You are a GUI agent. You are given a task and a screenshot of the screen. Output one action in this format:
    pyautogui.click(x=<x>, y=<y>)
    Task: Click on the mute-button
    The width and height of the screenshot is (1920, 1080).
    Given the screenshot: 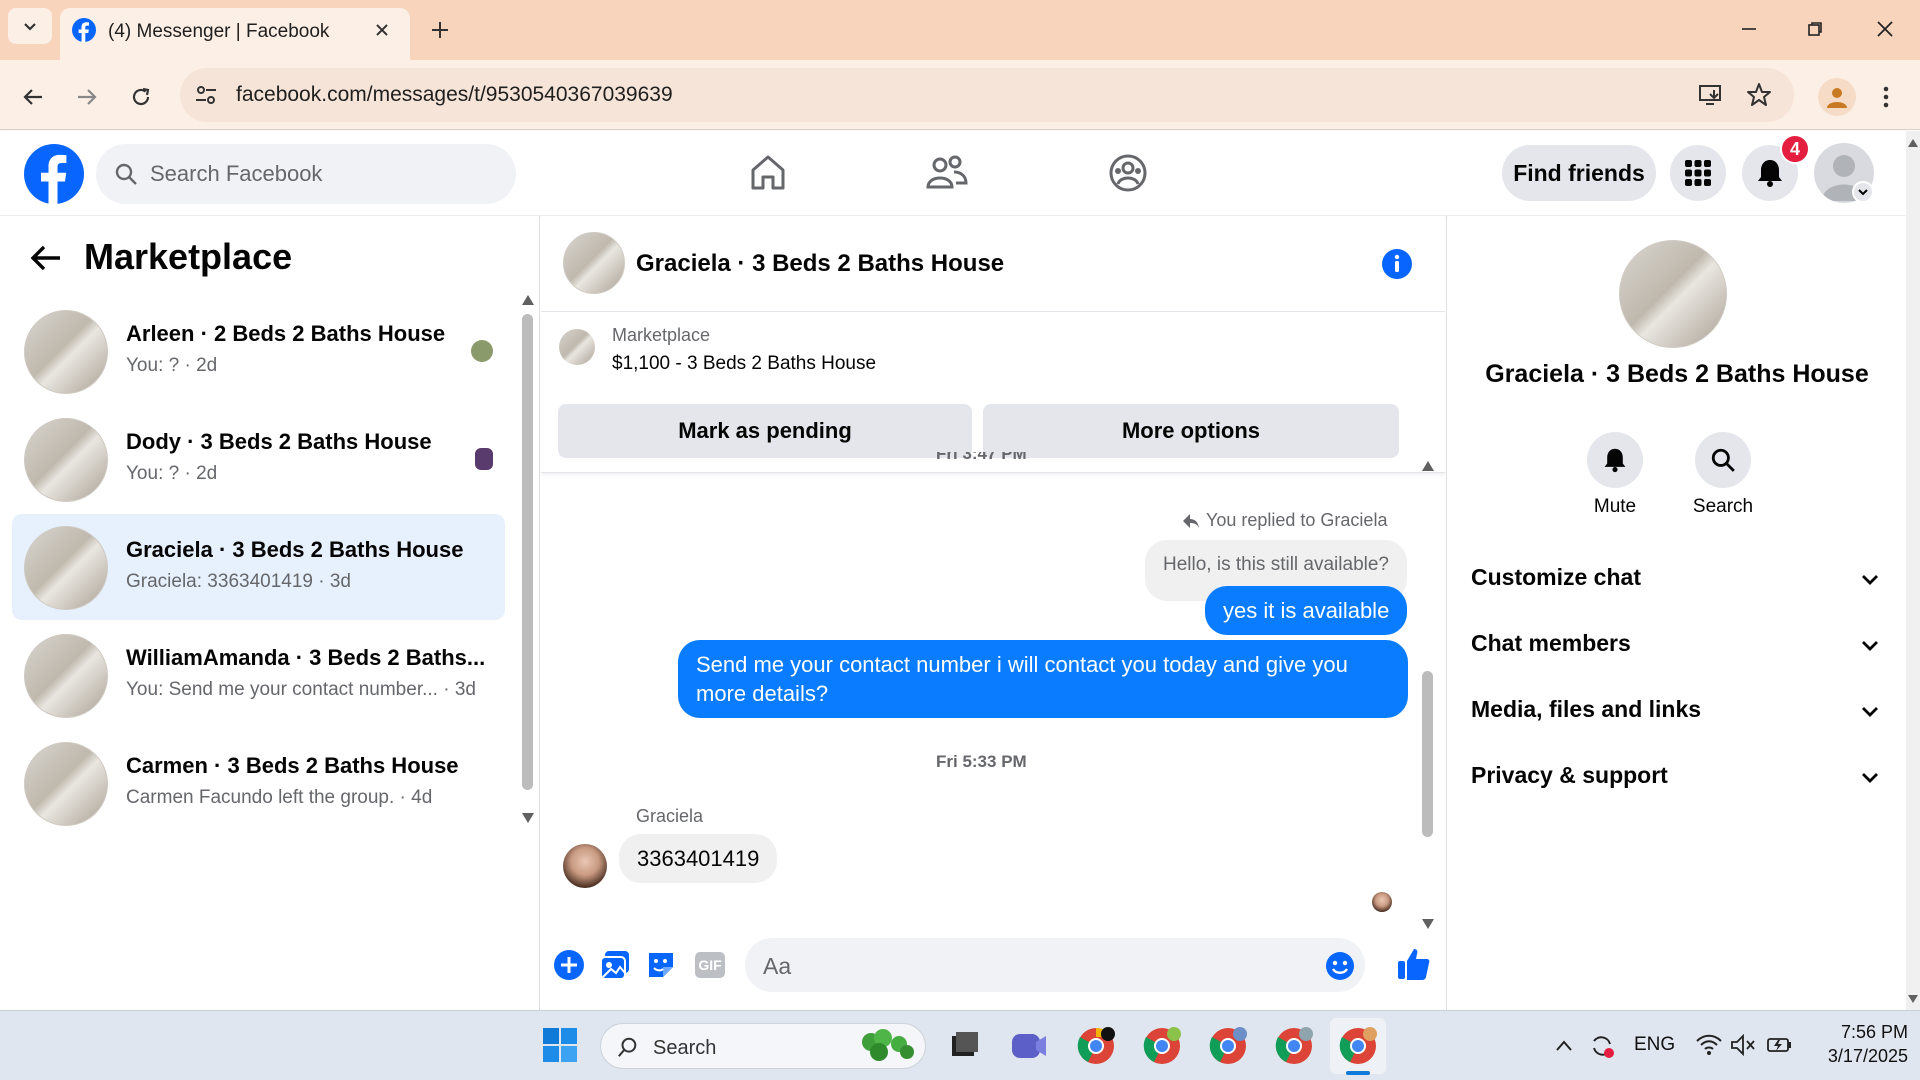 What is the action you would take?
    pyautogui.click(x=1615, y=460)
    